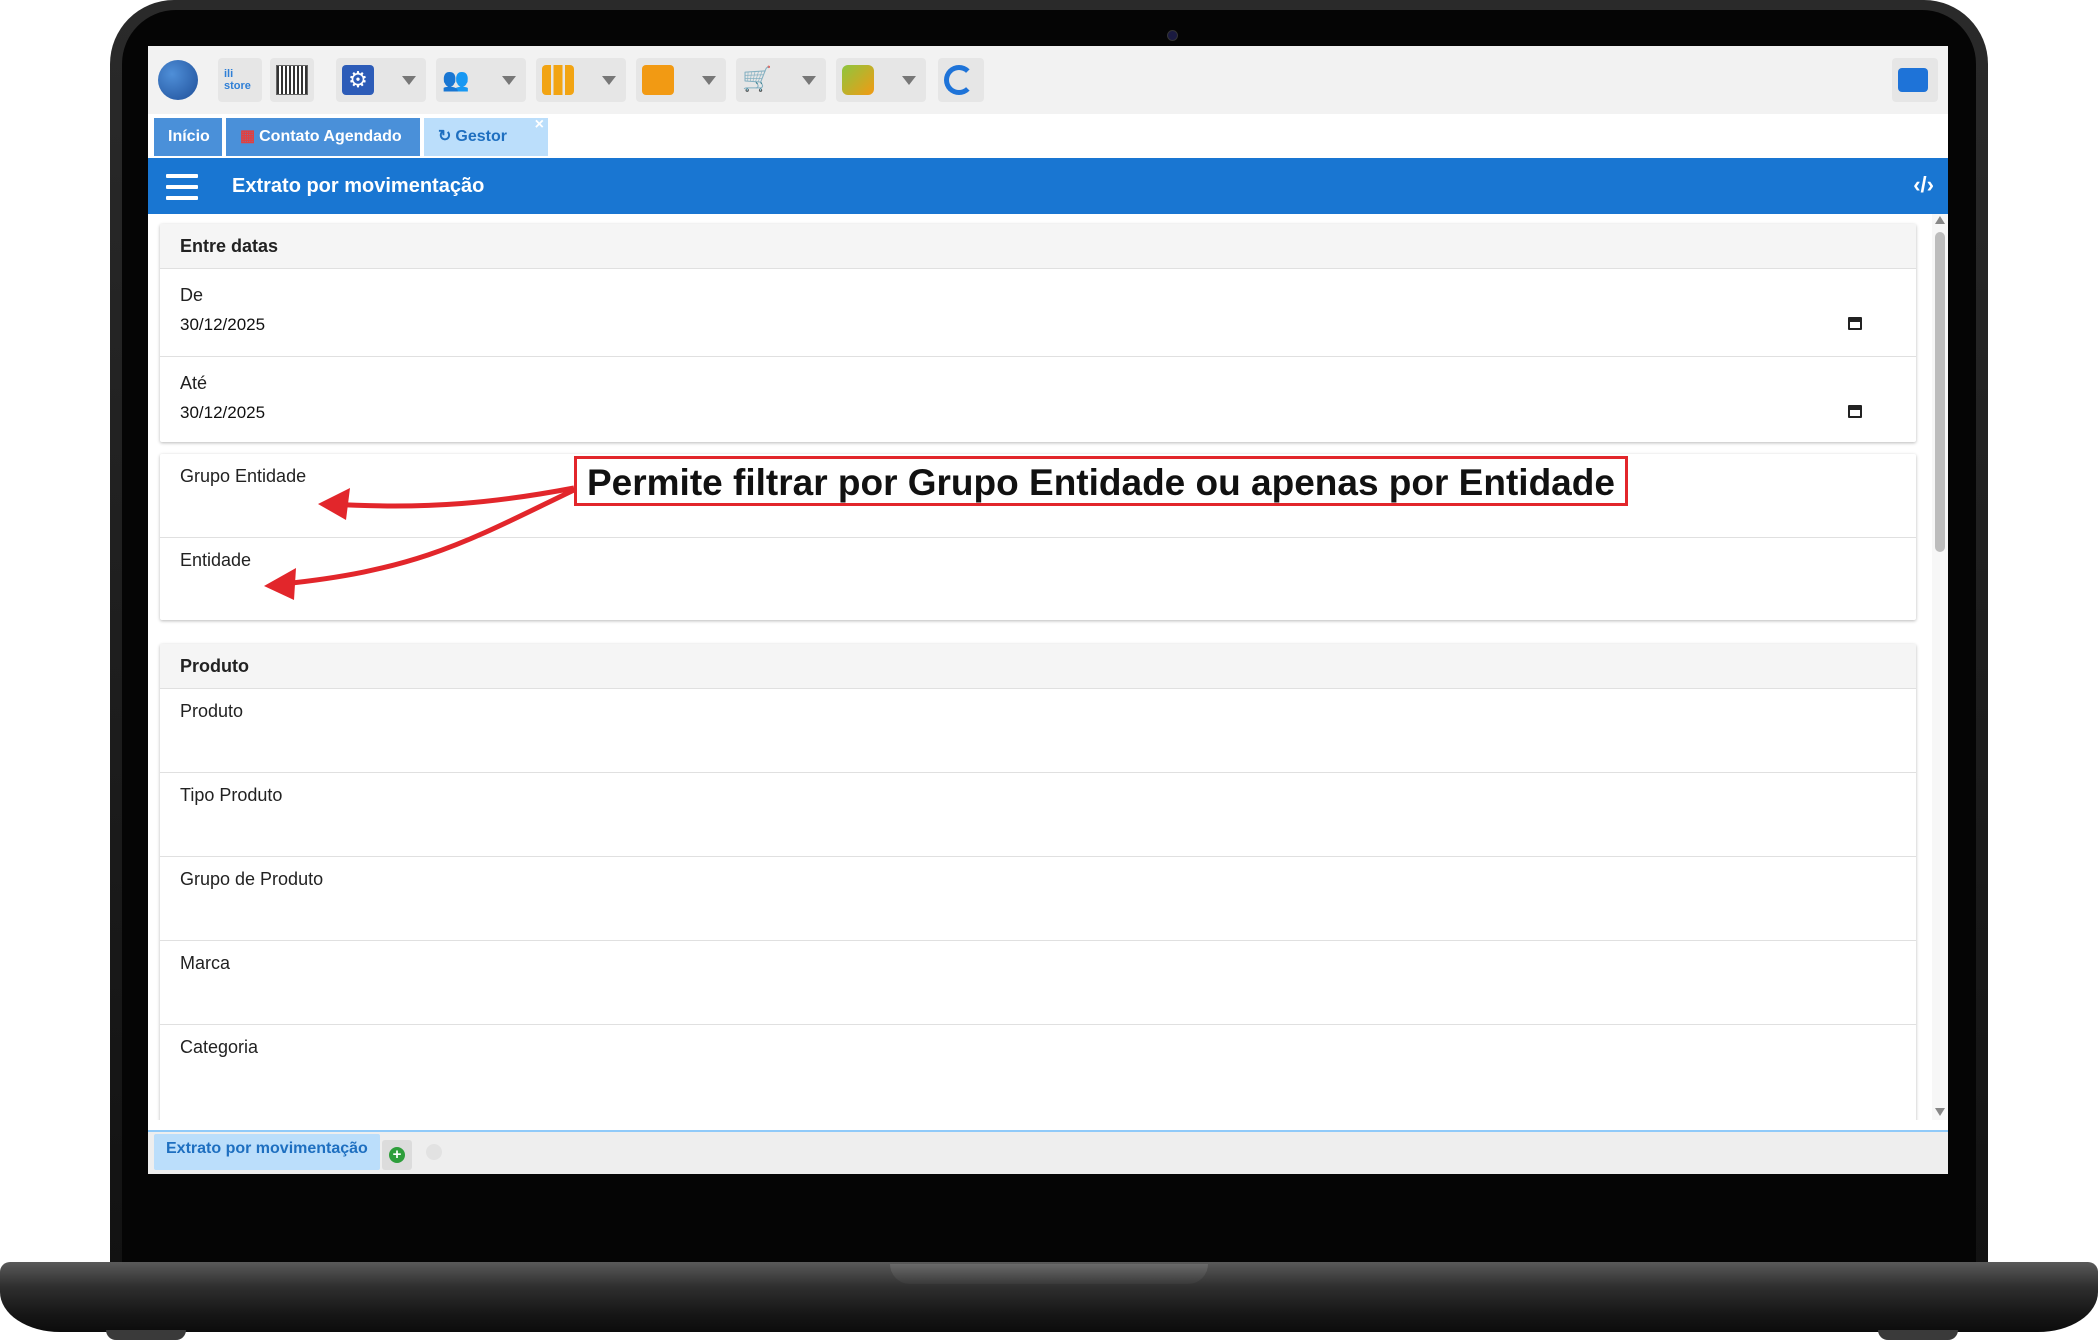  What do you see at coordinates (267, 1152) in the screenshot?
I see `bottom-tab-extrato: Extrato por movimentação` at bounding box center [267, 1152].